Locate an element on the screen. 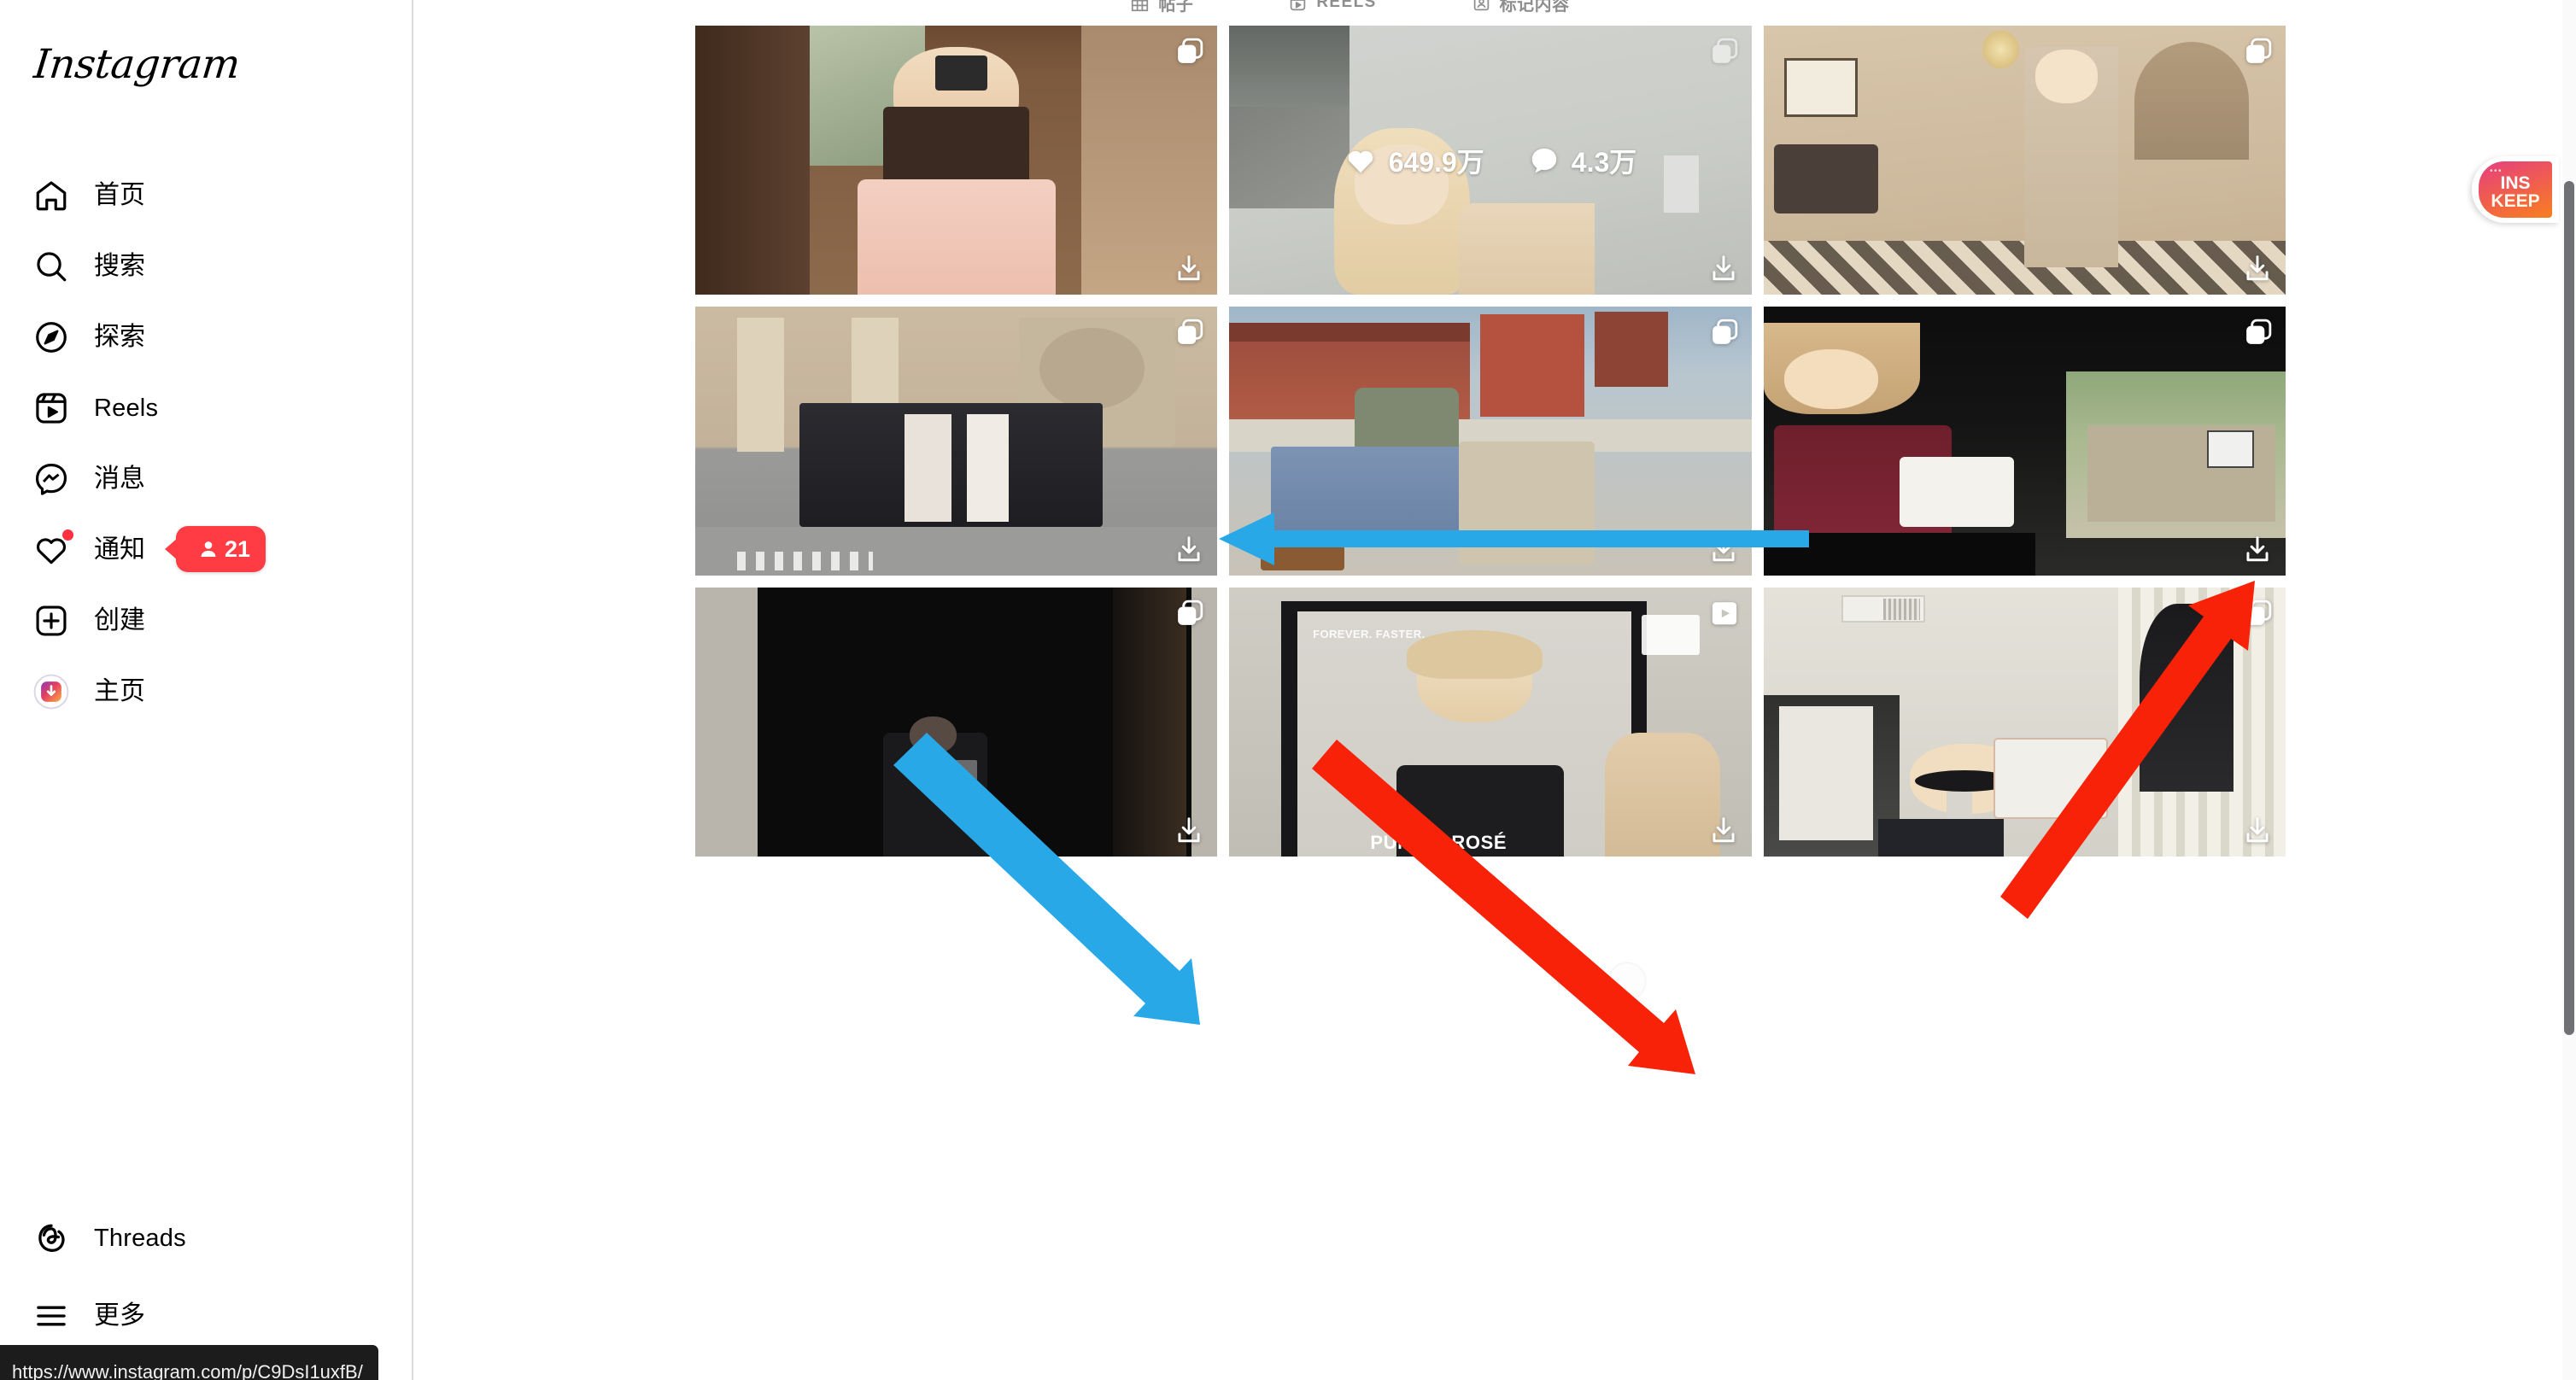  sidebar-item-notifications: 通知 21 is located at coordinates (206, 550).